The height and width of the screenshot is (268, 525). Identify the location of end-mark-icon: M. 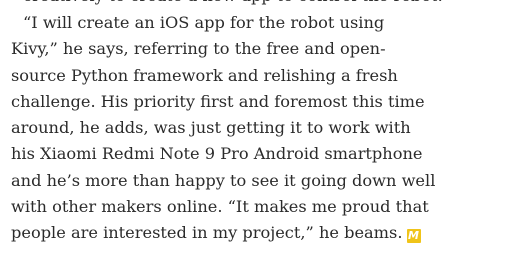
(413, 236).